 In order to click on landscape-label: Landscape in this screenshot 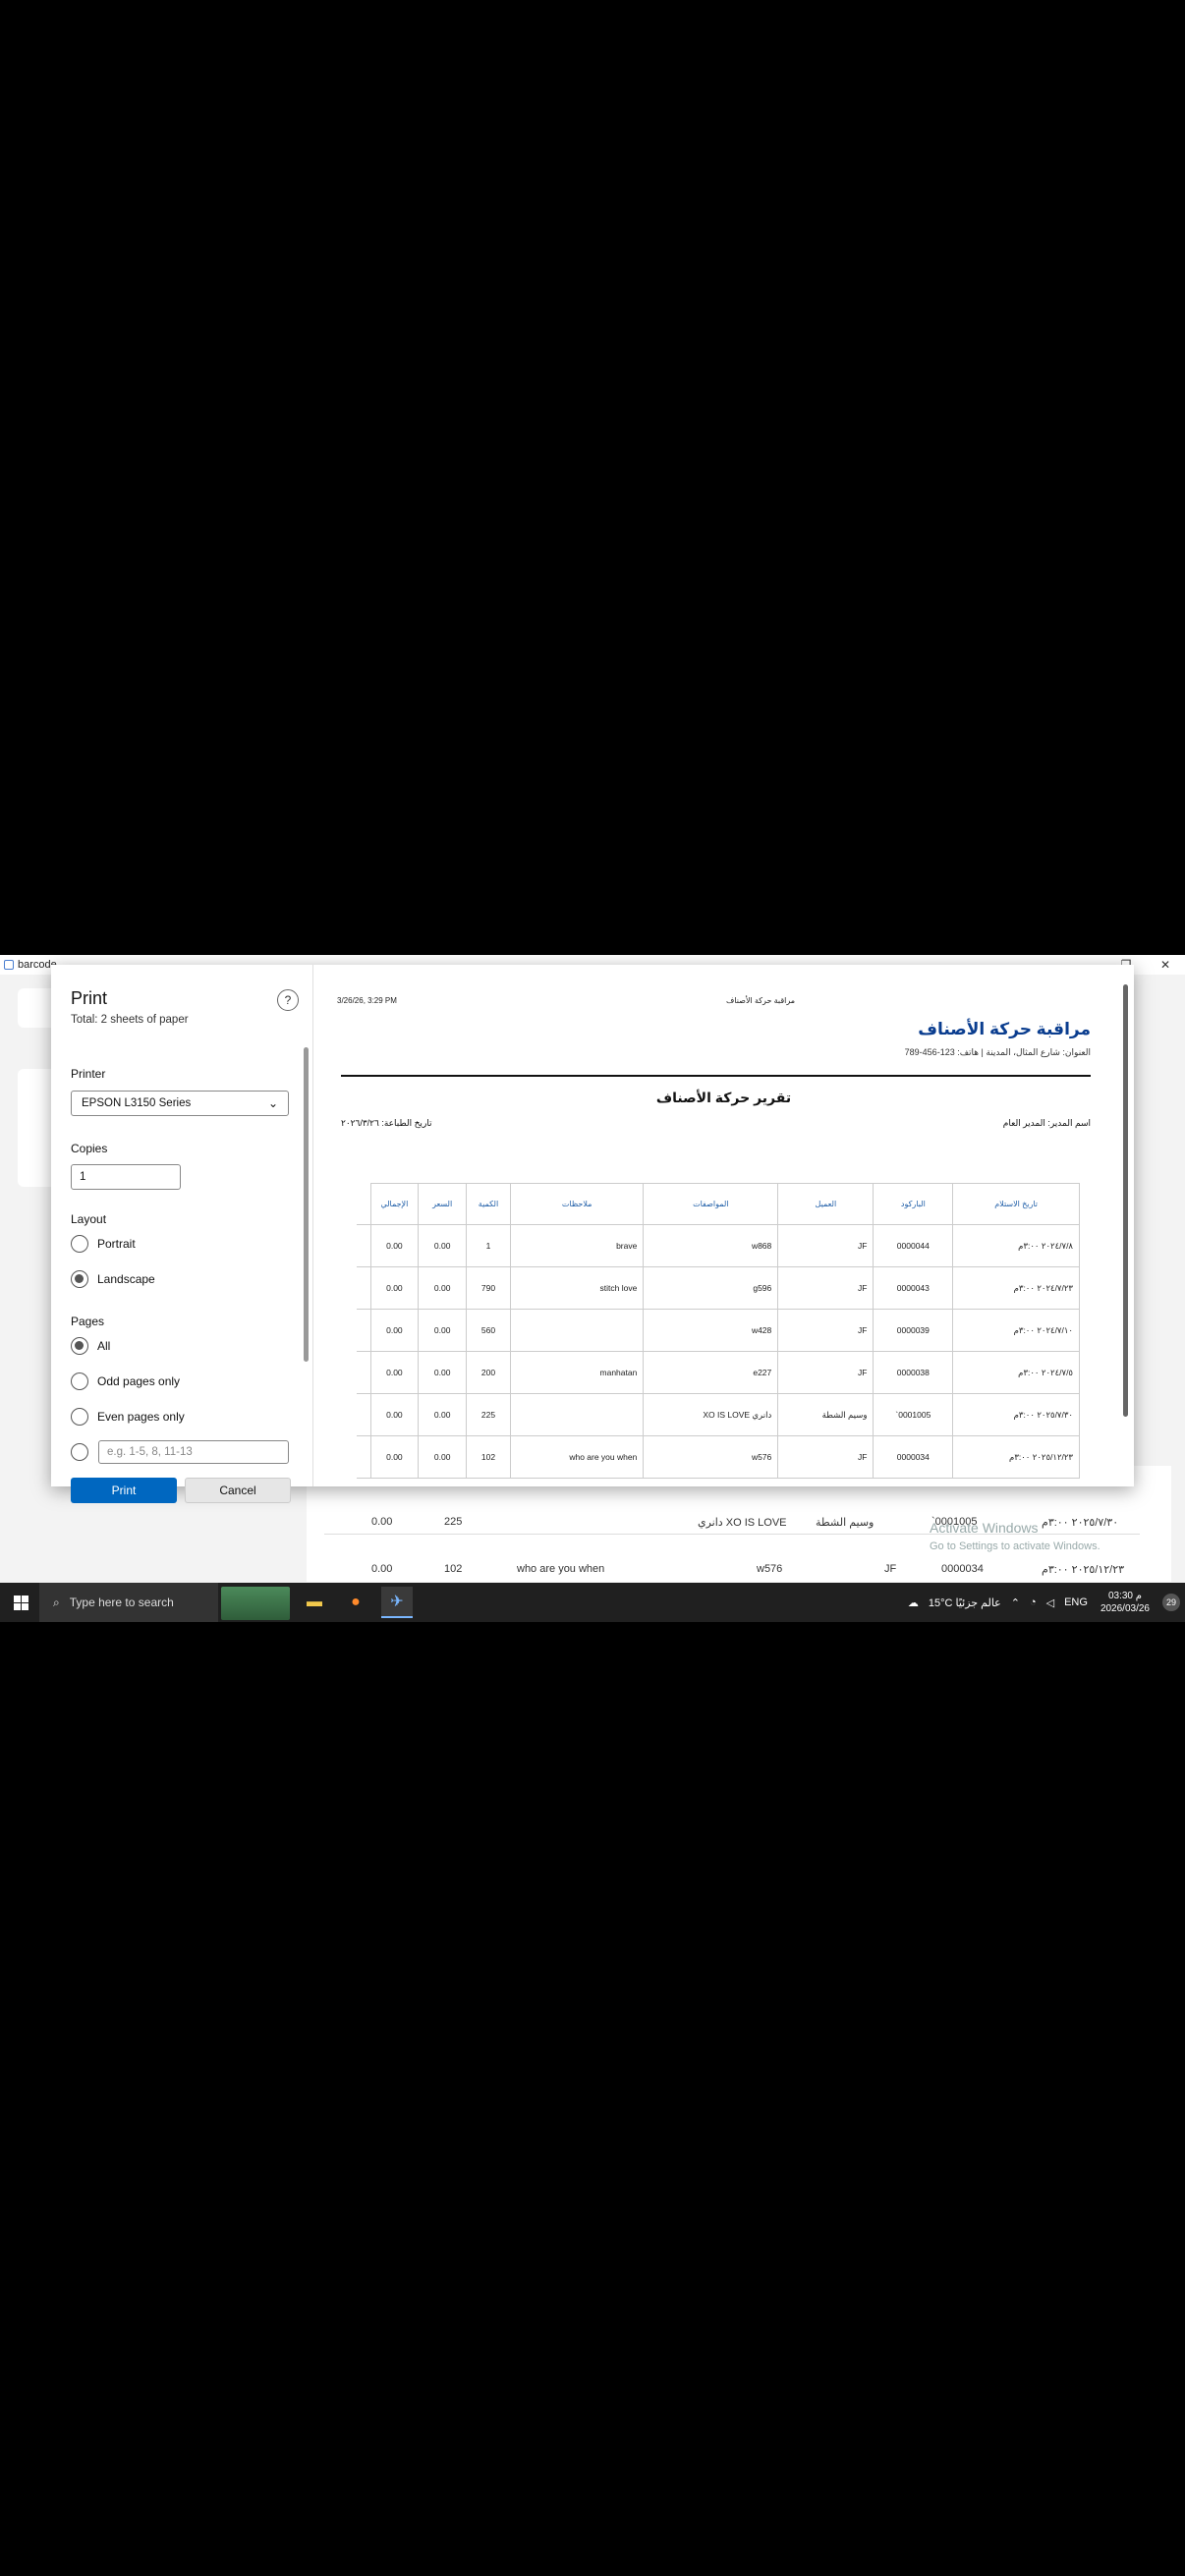, I will do `click(126, 1279)`.